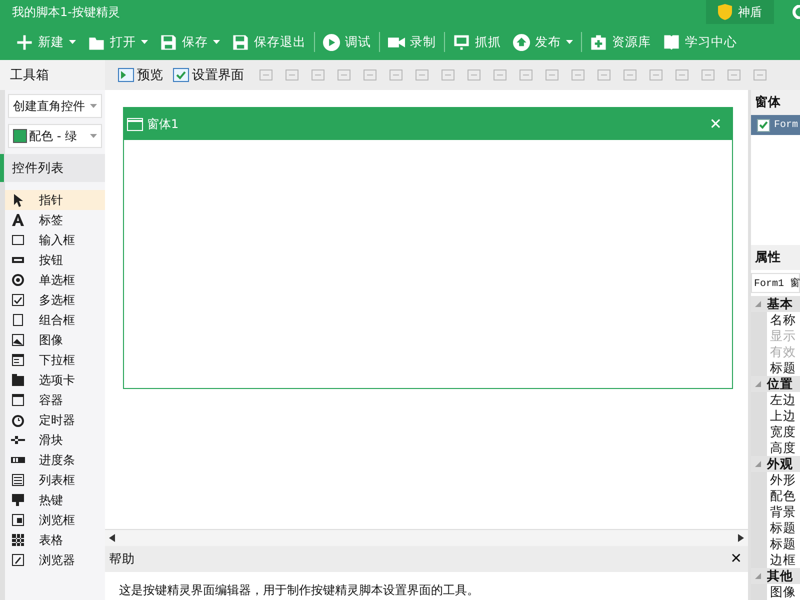 The height and width of the screenshot is (600, 800). What do you see at coordinates (55, 340) in the screenshot?
I see `control-list-item: 图像` at bounding box center [55, 340].